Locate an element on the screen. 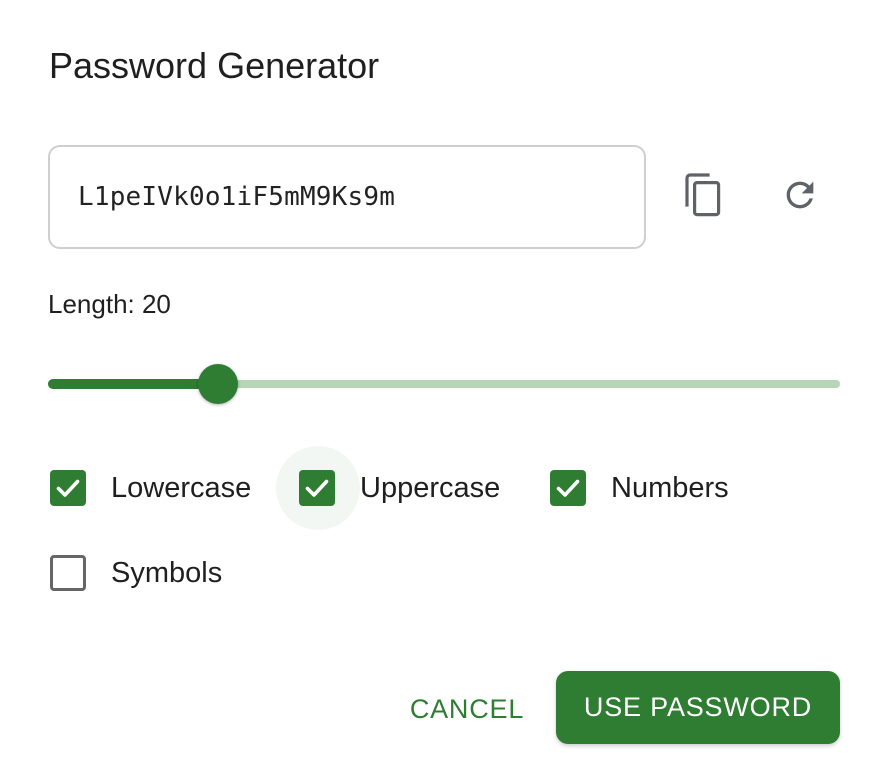 The height and width of the screenshot is (770, 888). length-label: Length: 20 is located at coordinates (109, 304).